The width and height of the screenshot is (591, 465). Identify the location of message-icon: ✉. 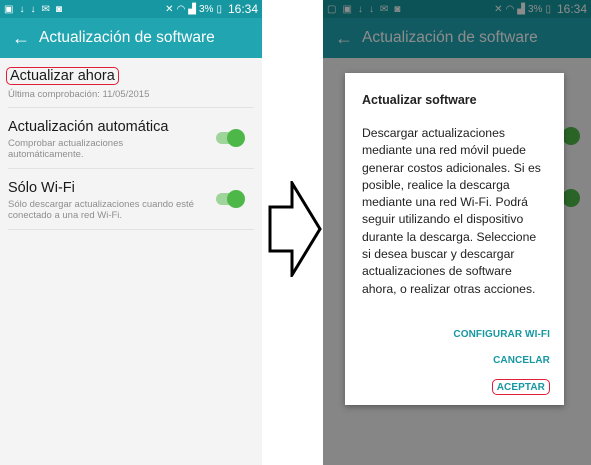
(45, 9).